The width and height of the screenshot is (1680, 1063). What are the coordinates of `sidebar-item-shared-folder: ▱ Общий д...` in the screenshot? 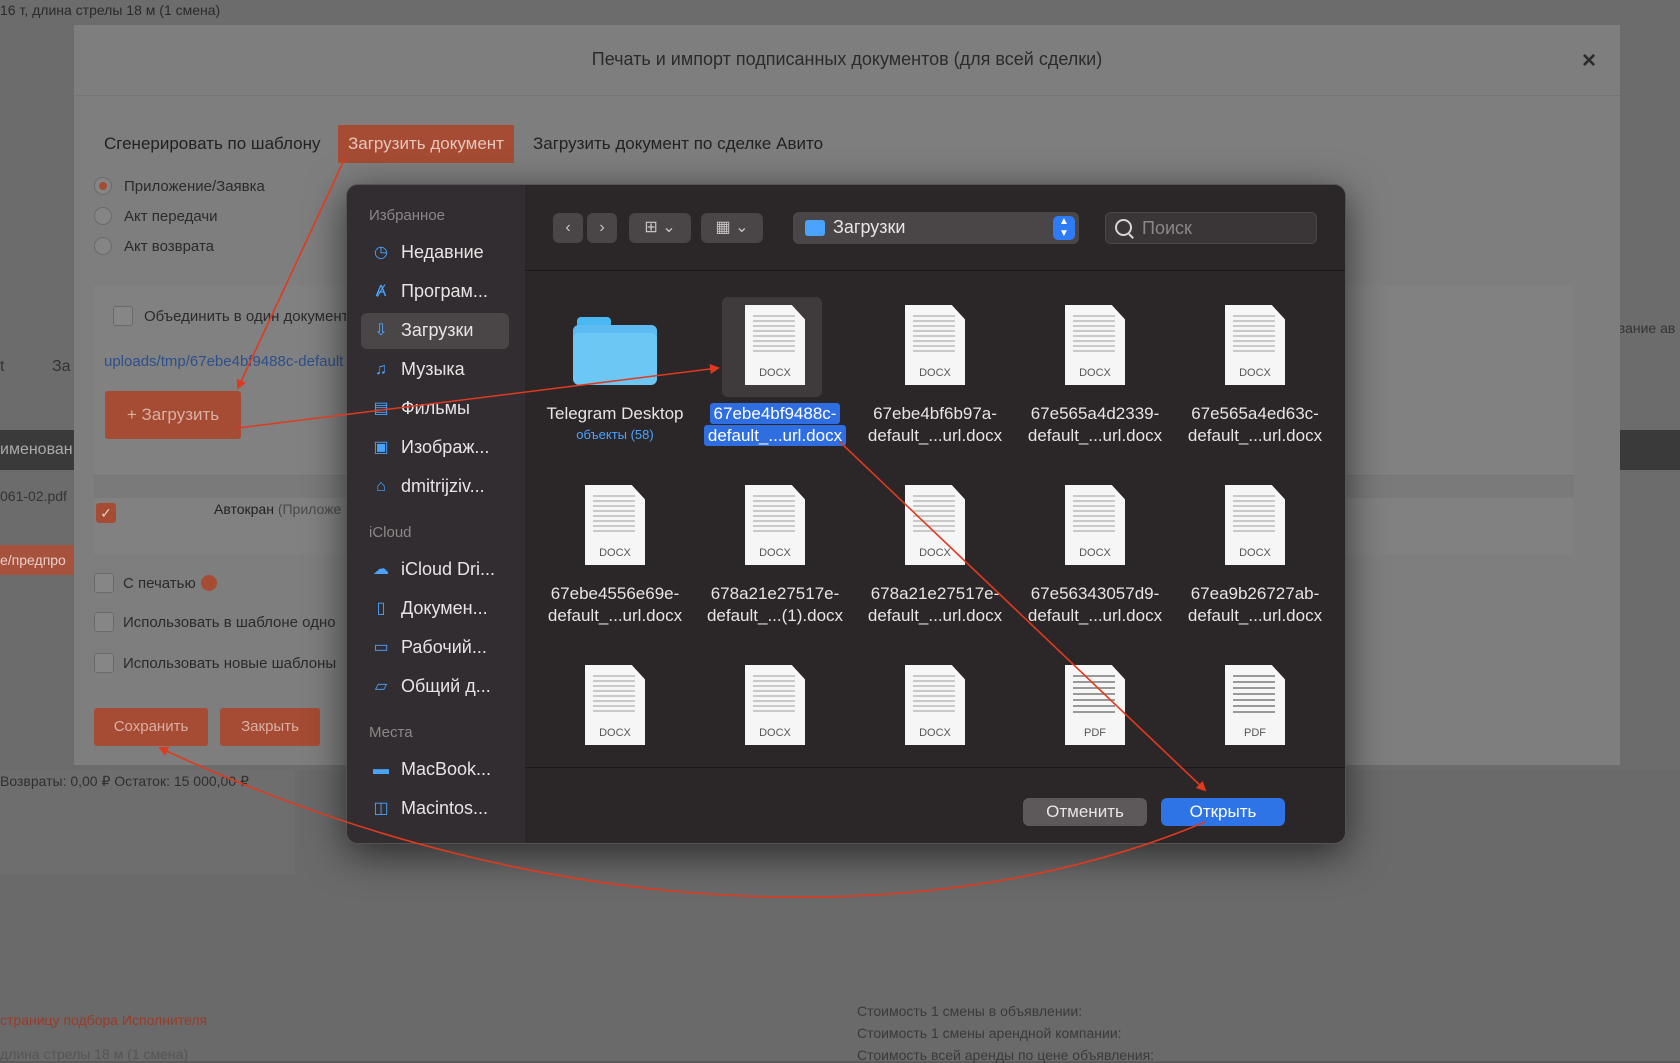 It's located at (435, 687).